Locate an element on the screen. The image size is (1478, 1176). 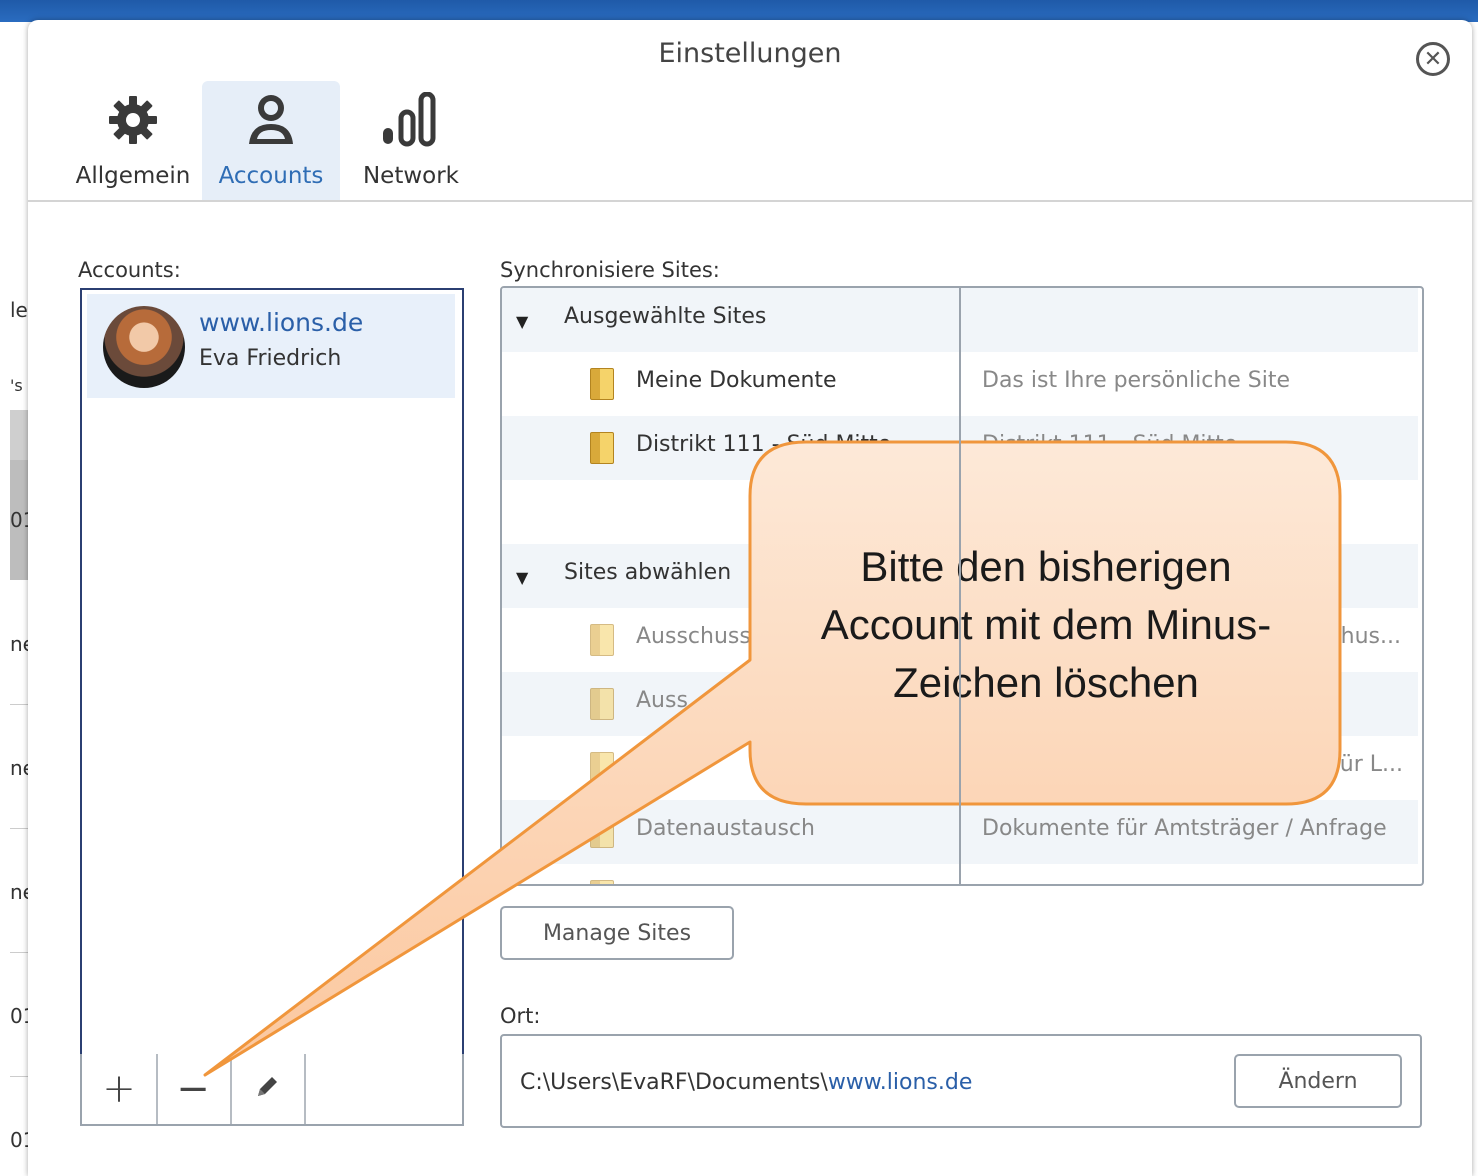
site-description: Das ist Ihre persönliche Site is located at coordinates (1136, 380).